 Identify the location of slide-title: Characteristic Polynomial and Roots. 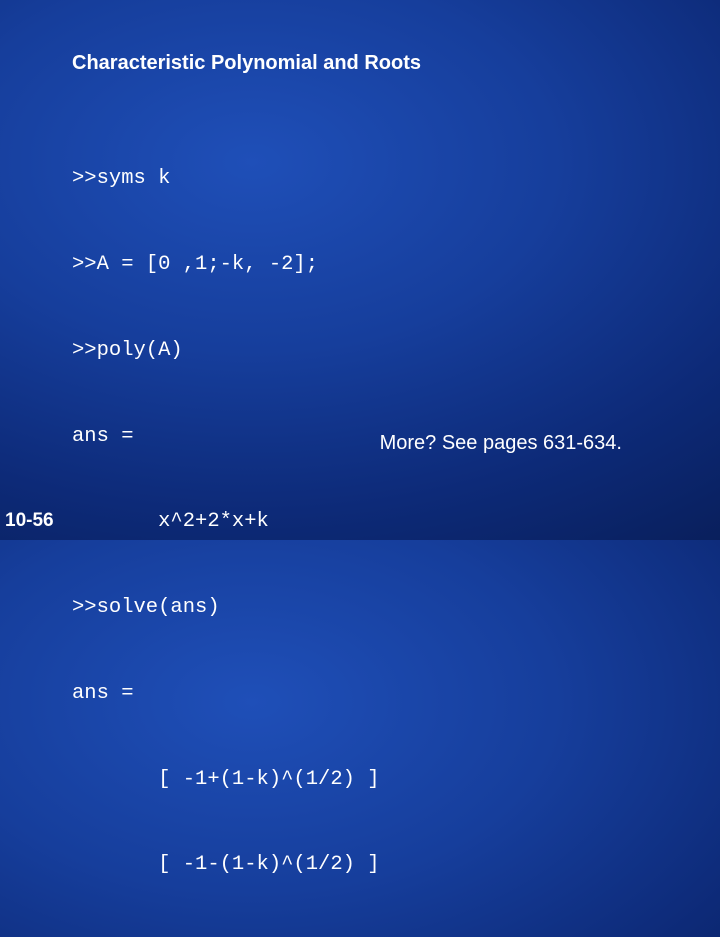
(246, 63).